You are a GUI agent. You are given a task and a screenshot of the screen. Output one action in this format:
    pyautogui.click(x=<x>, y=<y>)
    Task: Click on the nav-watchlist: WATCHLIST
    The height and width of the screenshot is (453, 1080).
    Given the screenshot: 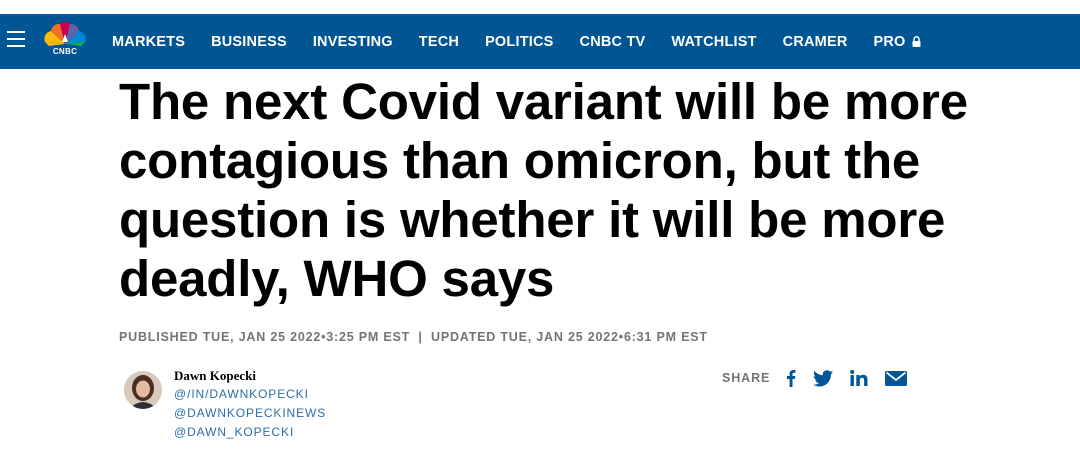 What is the action you would take?
    pyautogui.click(x=713, y=42)
    